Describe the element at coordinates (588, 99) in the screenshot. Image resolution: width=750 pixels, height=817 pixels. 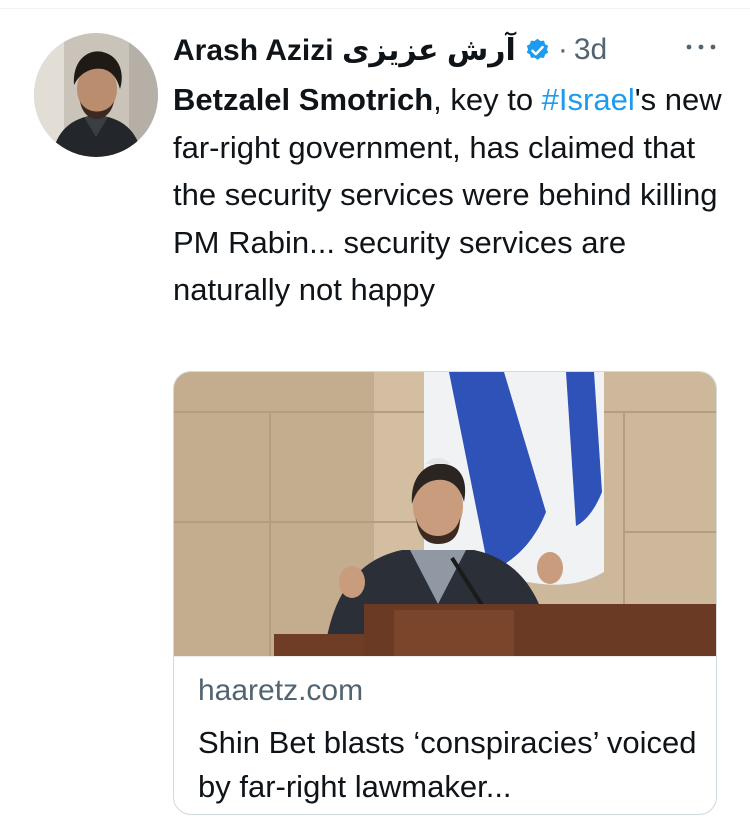
I see `hashtag-link: #Israel` at that location.